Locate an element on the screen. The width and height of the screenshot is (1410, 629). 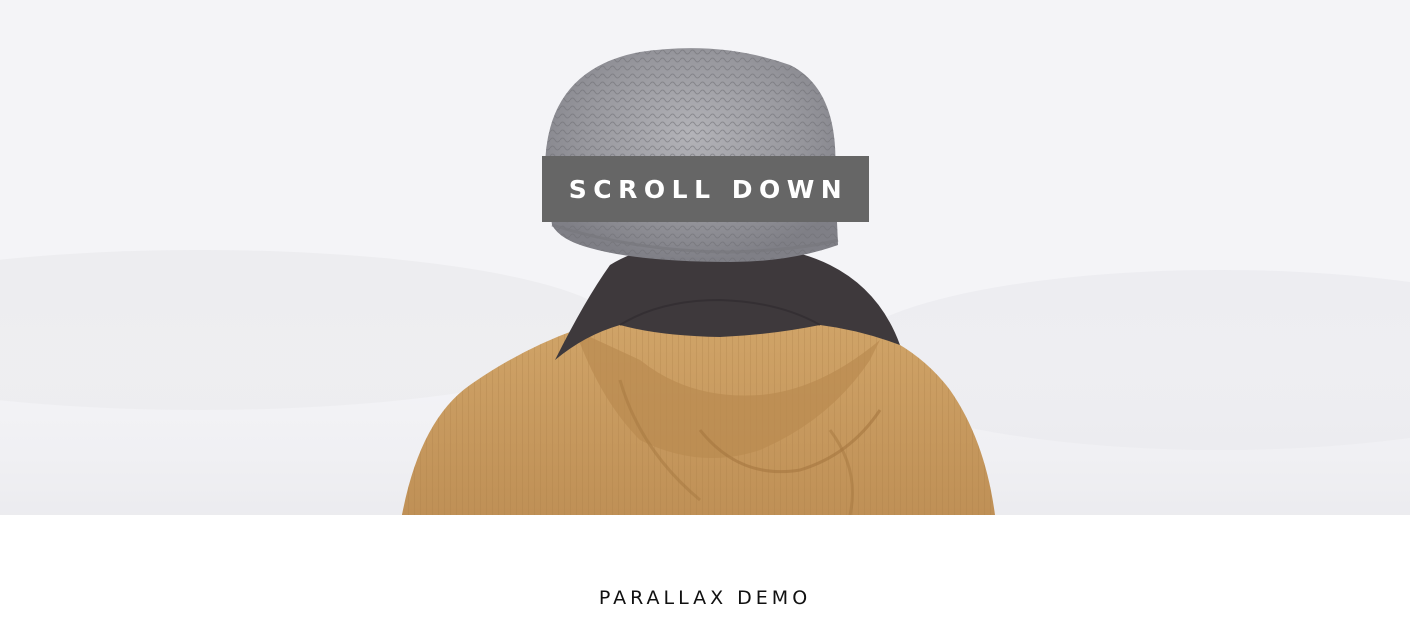
section-title: PARALLAX DEMO is located at coordinates (705, 598).